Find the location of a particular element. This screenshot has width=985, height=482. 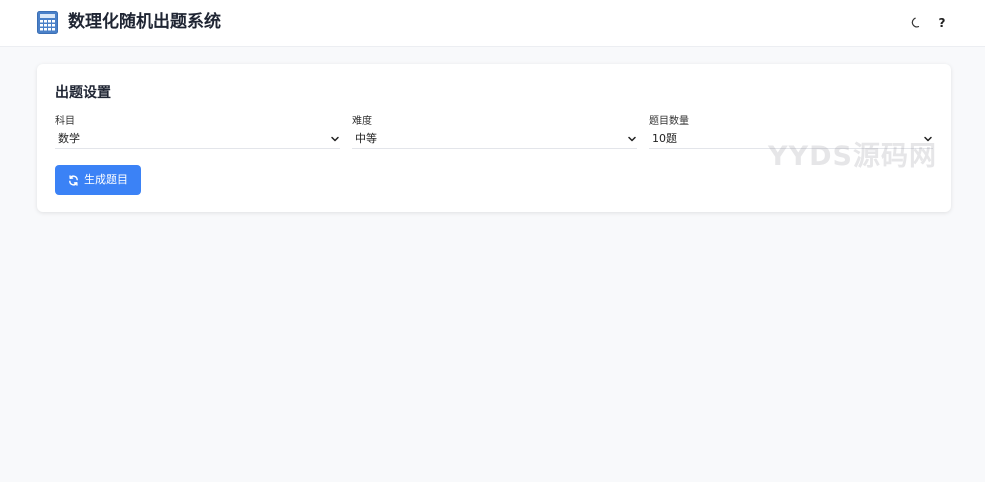

difficulty-label: 难度 is located at coordinates (362, 121).